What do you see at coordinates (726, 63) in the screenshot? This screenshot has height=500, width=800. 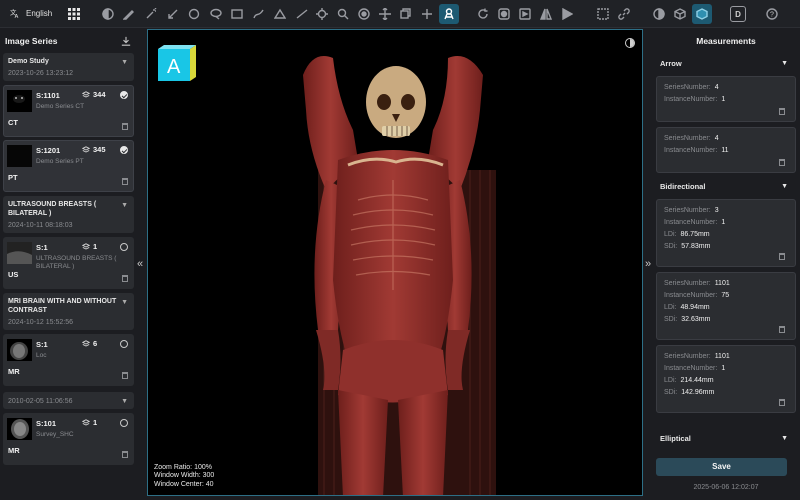 I see `measurement-group-arrow: Arrow ▼` at bounding box center [726, 63].